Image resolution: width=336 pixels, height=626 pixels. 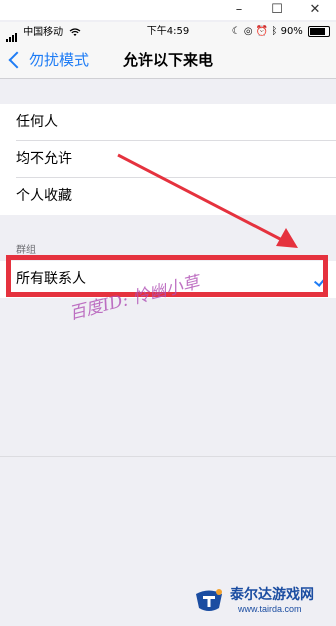 I want to click on option-label: 个人收藏, so click(x=44, y=196).